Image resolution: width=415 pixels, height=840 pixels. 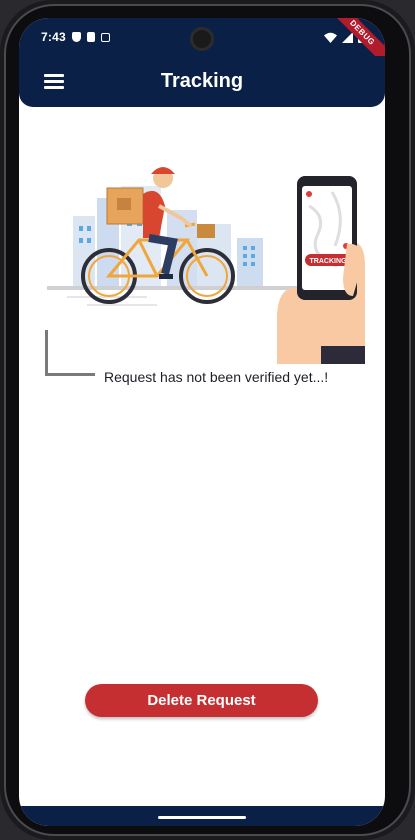 I want to click on front-basket, so click(x=206, y=231).